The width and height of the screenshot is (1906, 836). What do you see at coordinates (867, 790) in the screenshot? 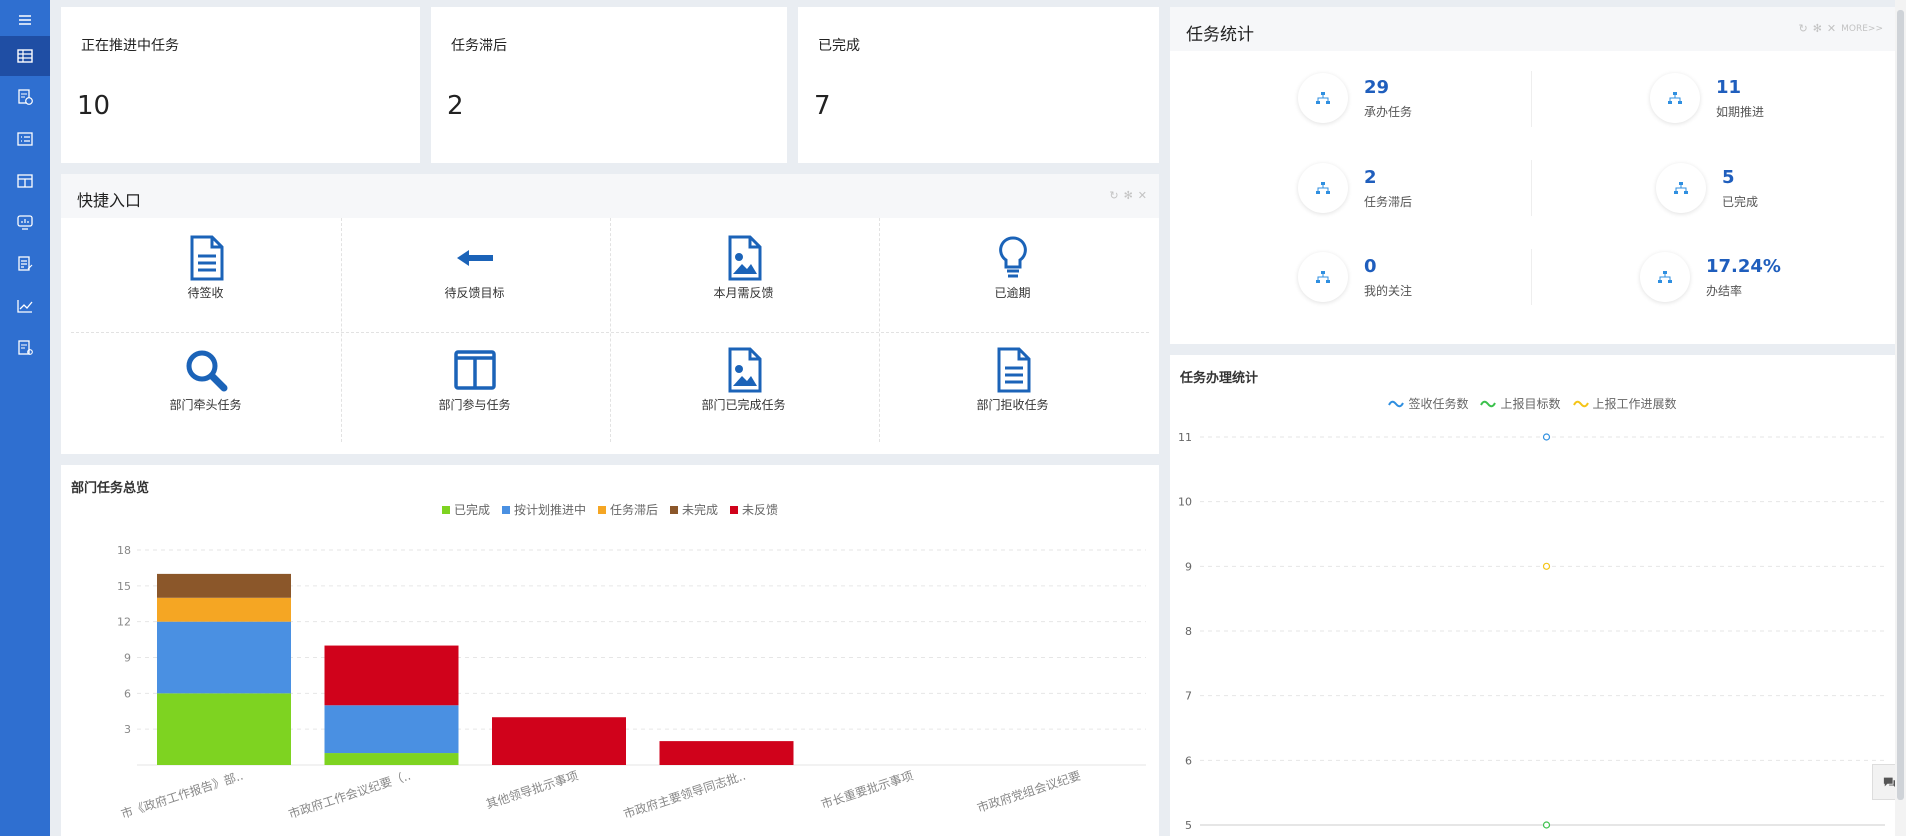
I see `x-tick-label: 市长重要批示事项` at bounding box center [867, 790].